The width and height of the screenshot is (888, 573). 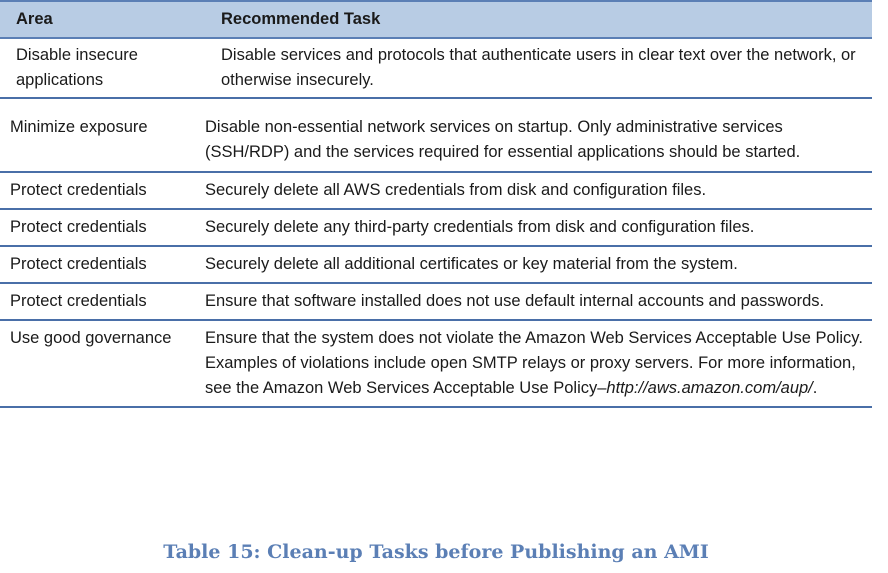 What do you see at coordinates (538, 19) in the screenshot?
I see `header-recommended-task: Recommended Task` at bounding box center [538, 19].